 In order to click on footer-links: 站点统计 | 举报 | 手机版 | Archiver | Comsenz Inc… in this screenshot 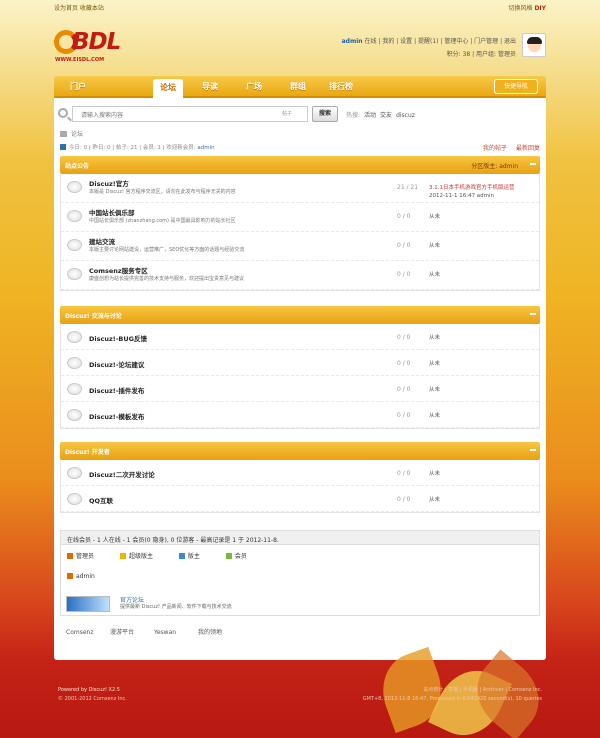, I will do `click(482, 690)`.